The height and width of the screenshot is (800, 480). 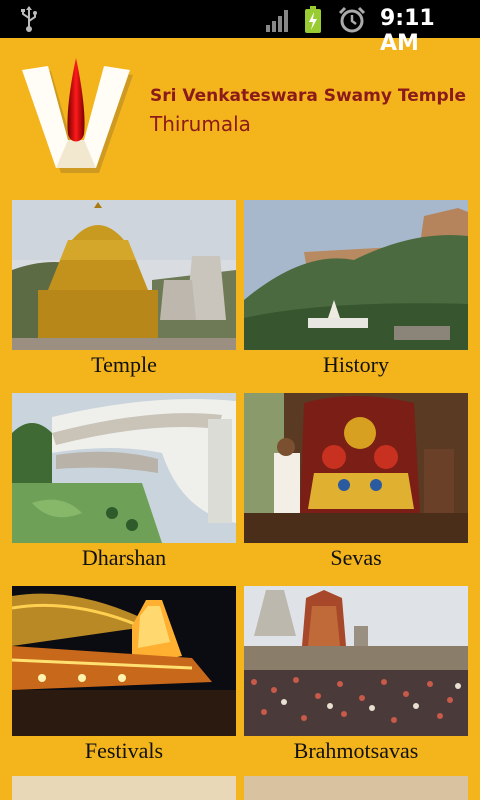 What do you see at coordinates (356, 364) in the screenshot?
I see `menu-label: History` at bounding box center [356, 364].